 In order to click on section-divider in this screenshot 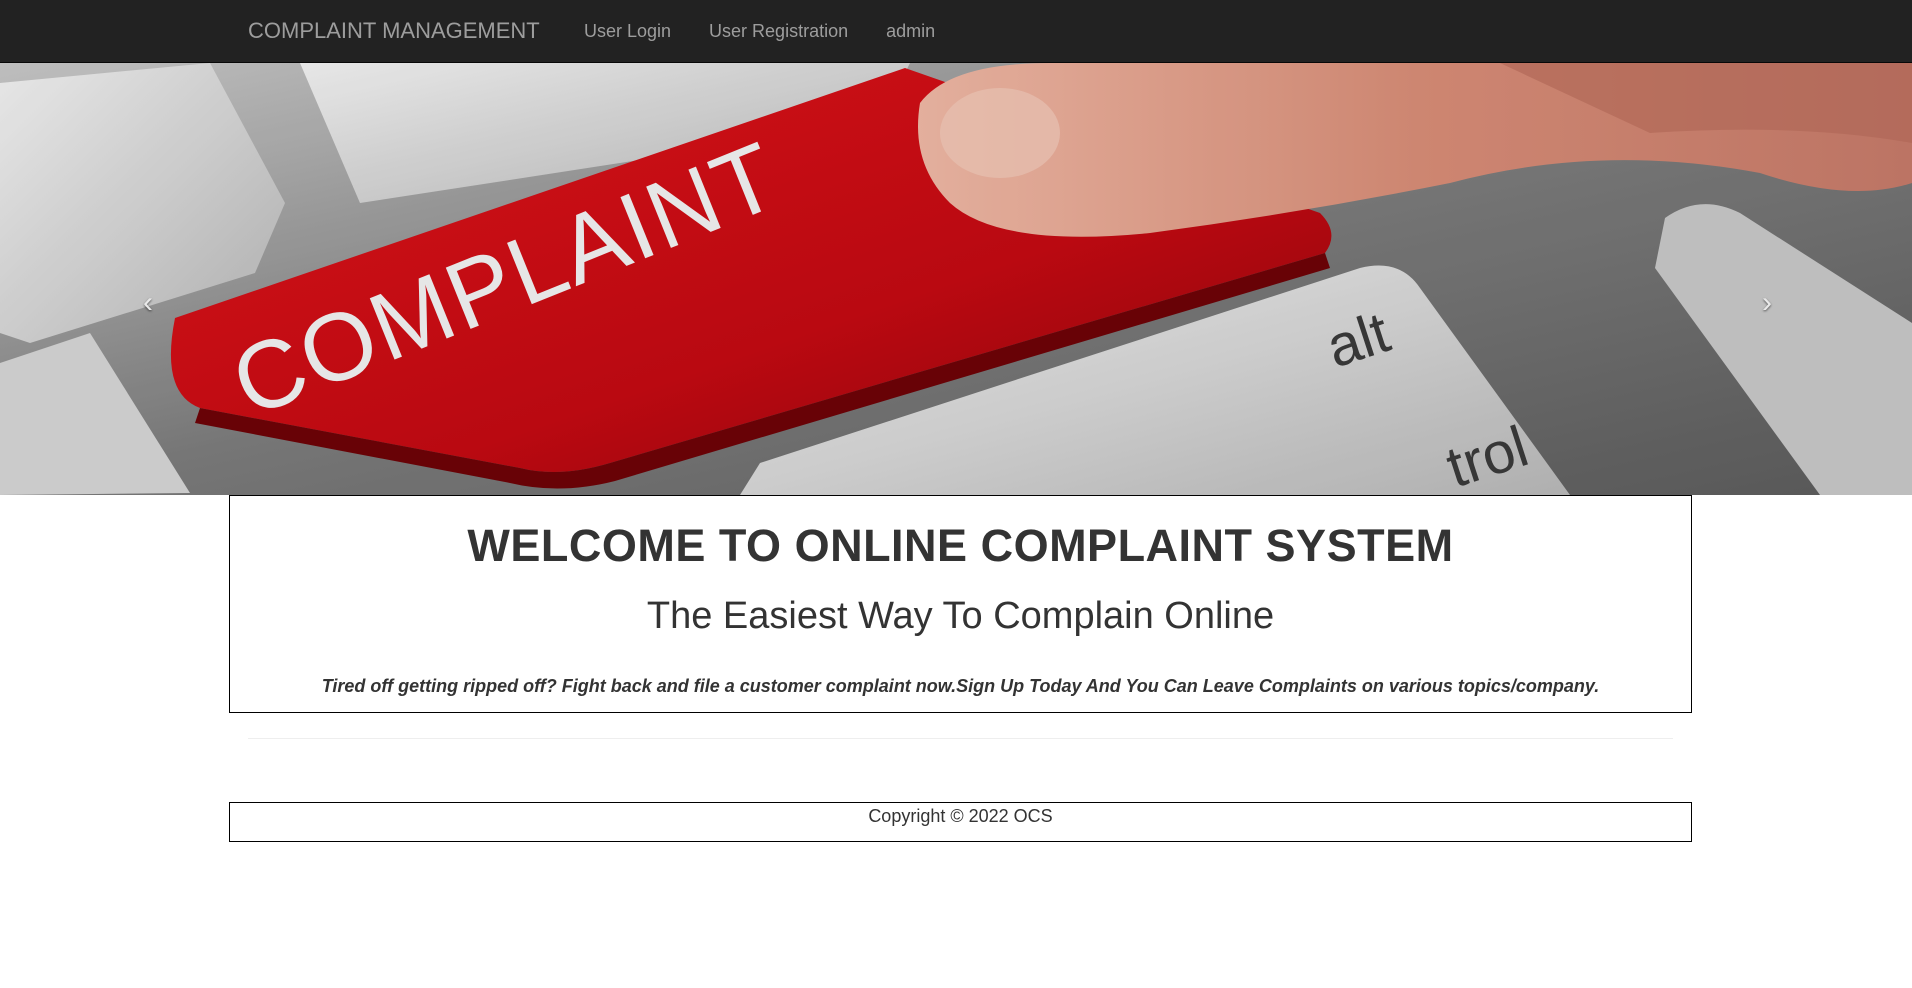, I will do `click(960, 738)`.